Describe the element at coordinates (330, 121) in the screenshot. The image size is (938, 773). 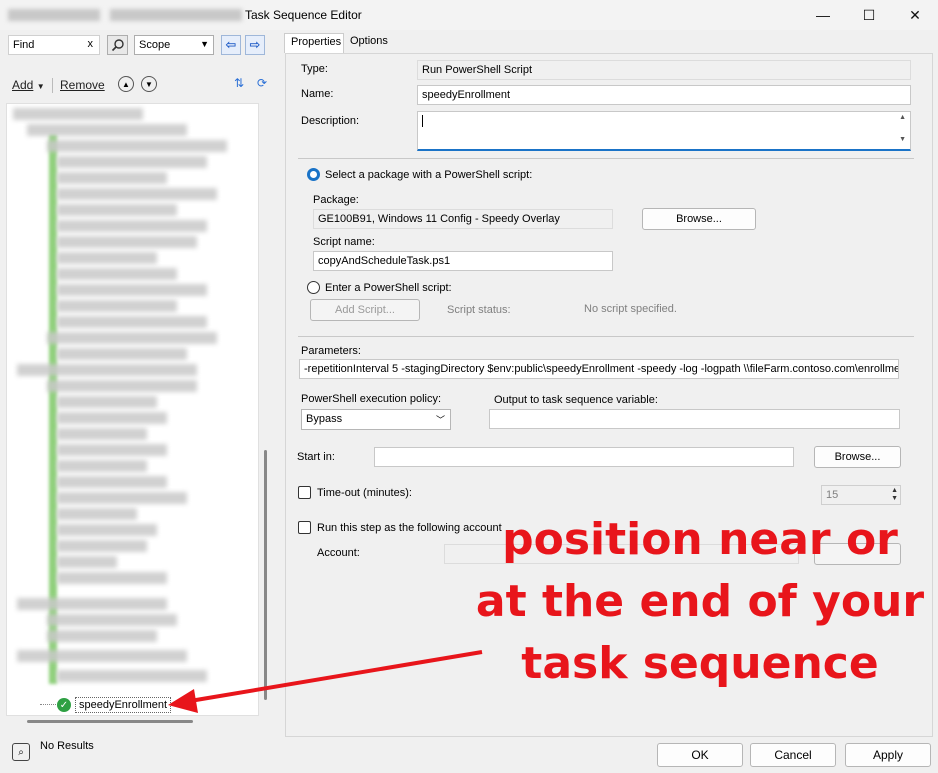
I see `description-label: Description:` at that location.